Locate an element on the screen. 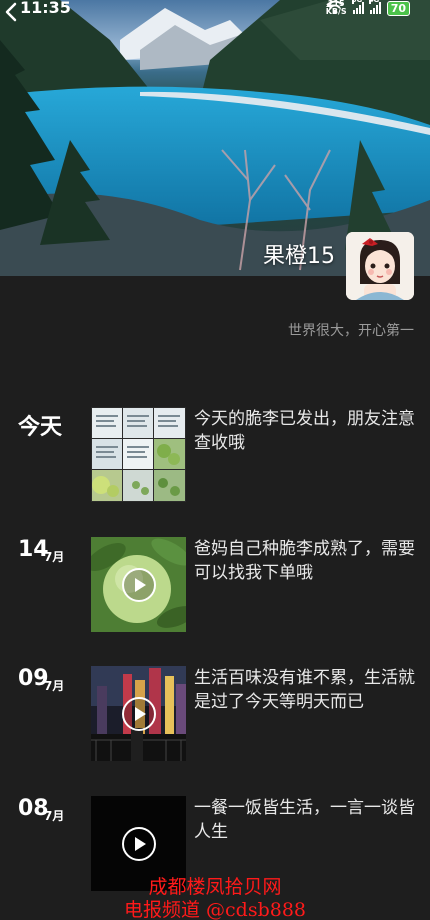  battery-indicator: 70 is located at coordinates (398, 8).